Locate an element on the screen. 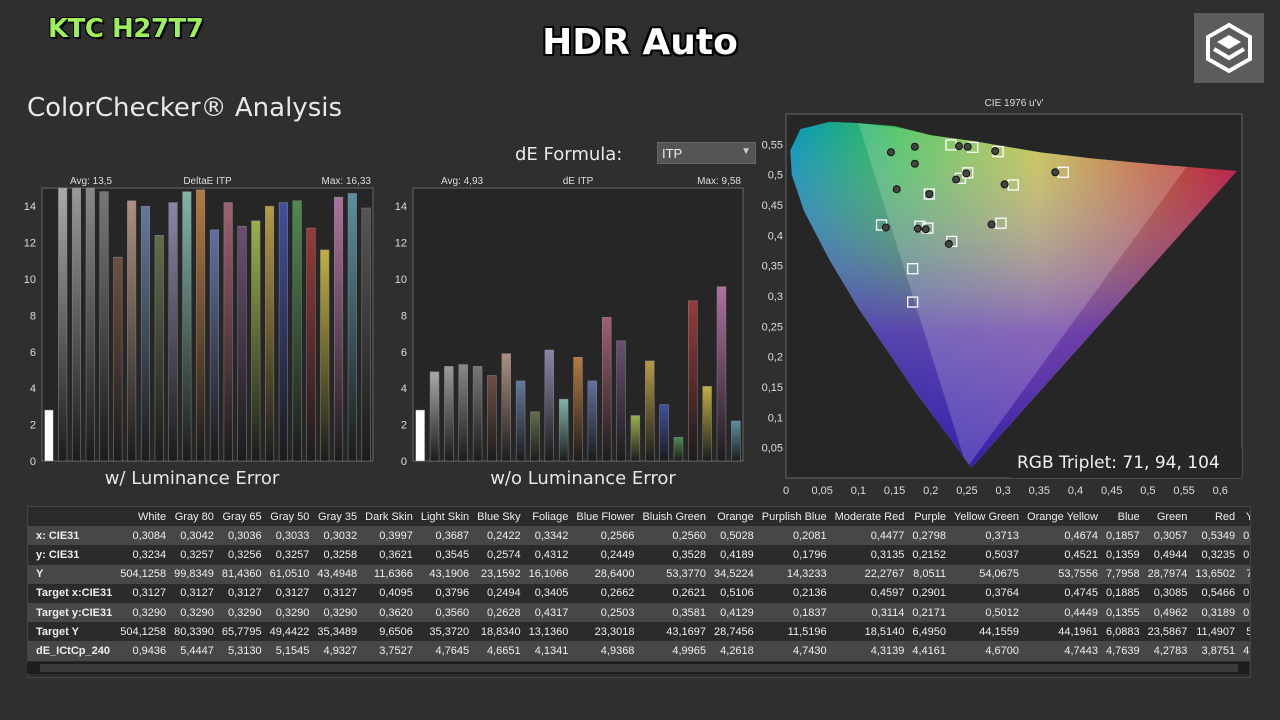 This screenshot has height=720, width=1280. table-cell: 0,1359 is located at coordinates (1122, 555).